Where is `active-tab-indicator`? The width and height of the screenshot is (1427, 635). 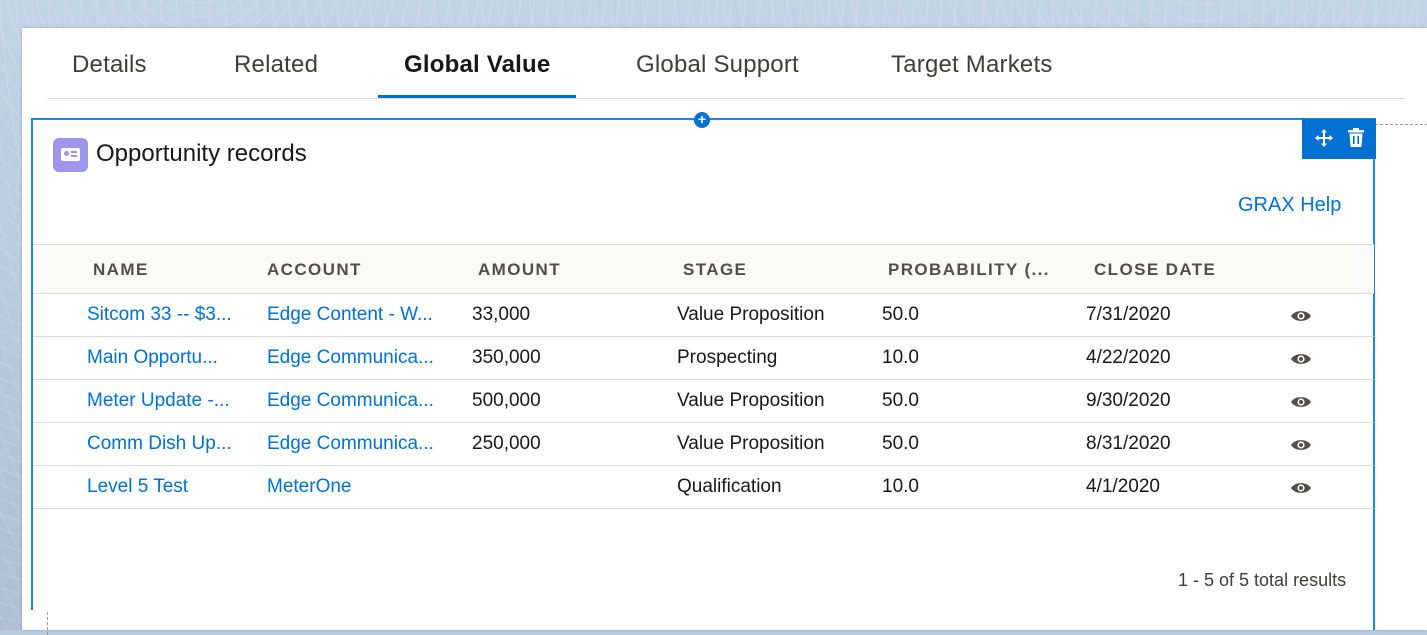 active-tab-indicator is located at coordinates (477, 96).